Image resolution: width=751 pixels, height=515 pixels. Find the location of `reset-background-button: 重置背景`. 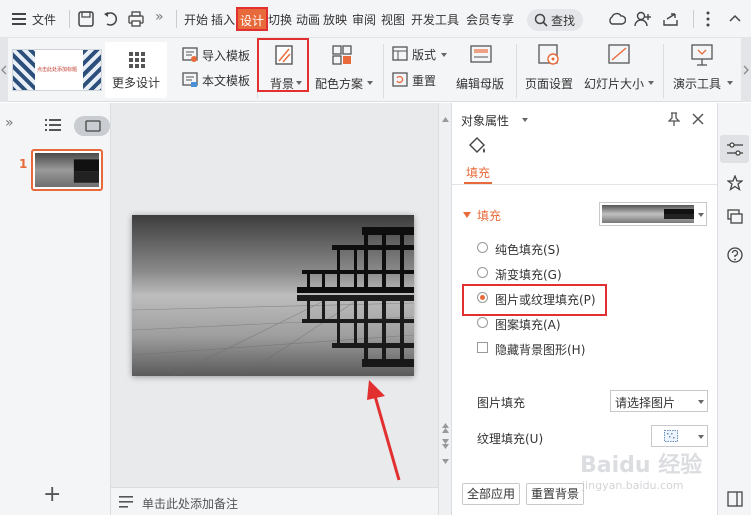

reset-background-button: 重置背景 is located at coordinates (555, 494).